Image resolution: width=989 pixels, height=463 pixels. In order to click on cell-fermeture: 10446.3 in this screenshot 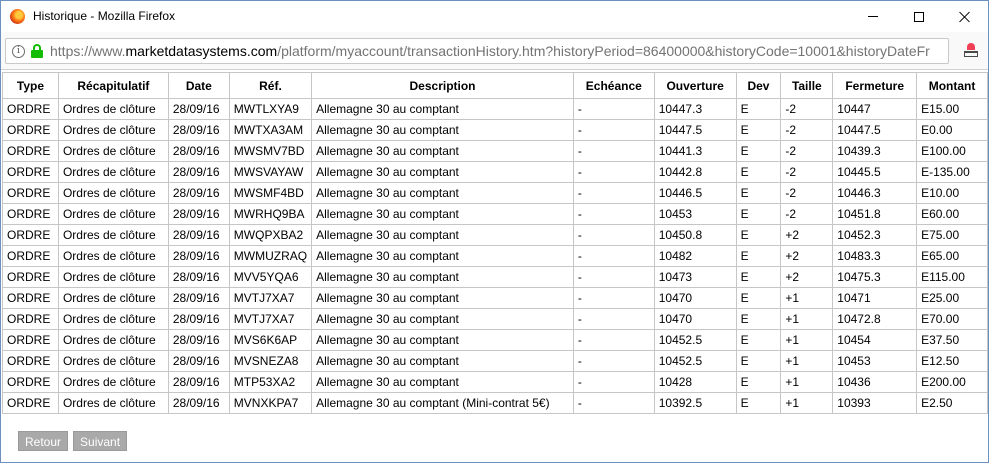, I will do `click(875, 193)`.